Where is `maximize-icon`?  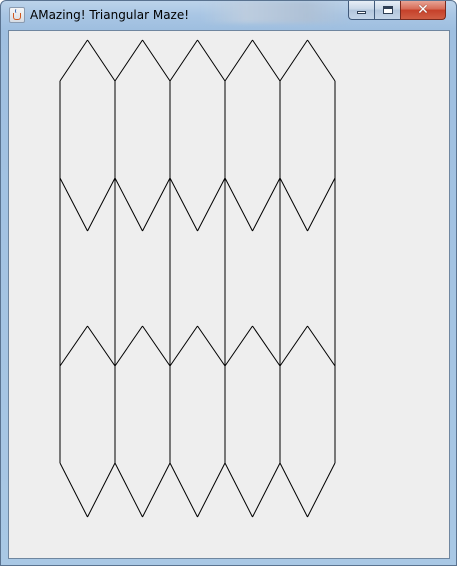 maximize-icon is located at coordinates (387, 10).